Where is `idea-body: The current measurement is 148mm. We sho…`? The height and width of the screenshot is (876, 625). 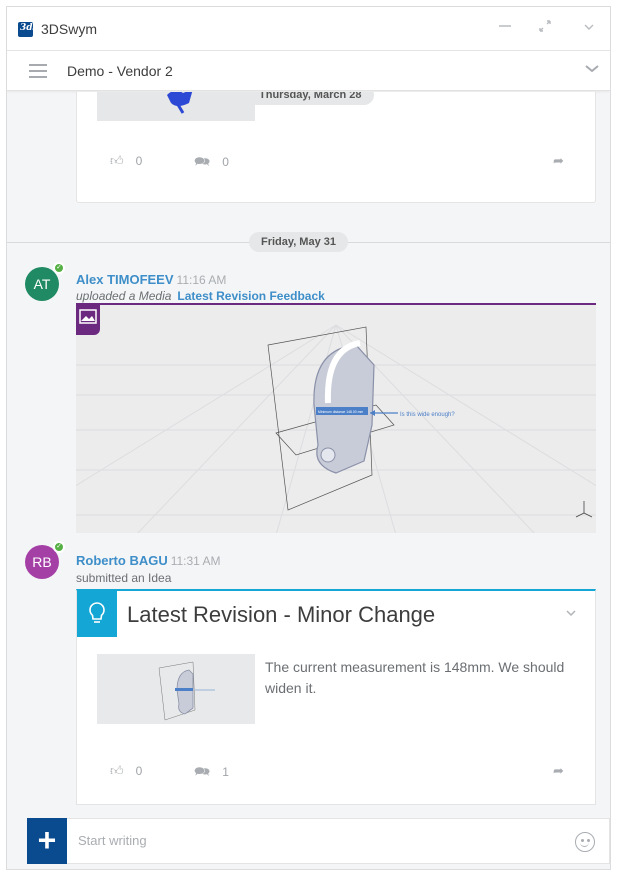
idea-body: The current measurement is 148mm. We sho… is located at coordinates (415, 677).